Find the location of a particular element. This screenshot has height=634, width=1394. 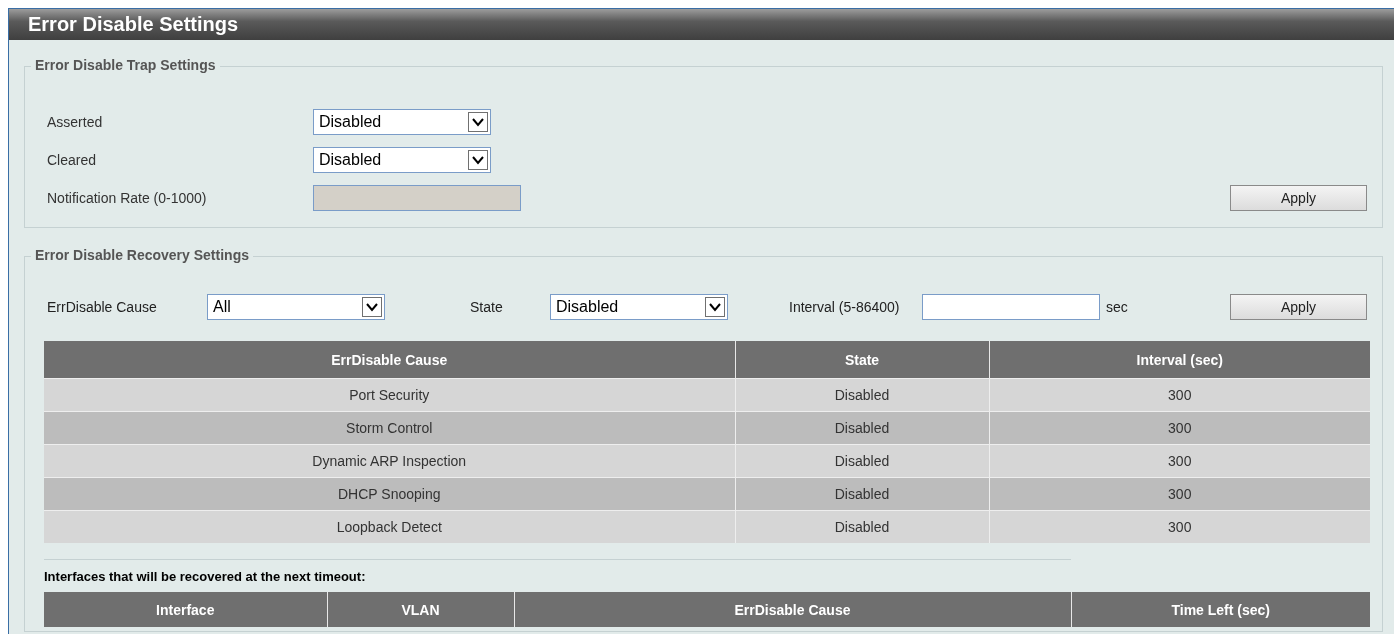

table-cell: DHCP Snooping is located at coordinates (389, 494).